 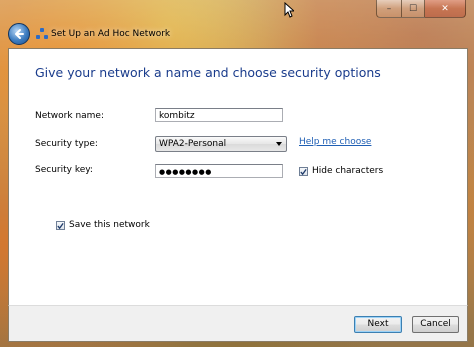 I want to click on security-key-label: Security key:, so click(x=64, y=170).